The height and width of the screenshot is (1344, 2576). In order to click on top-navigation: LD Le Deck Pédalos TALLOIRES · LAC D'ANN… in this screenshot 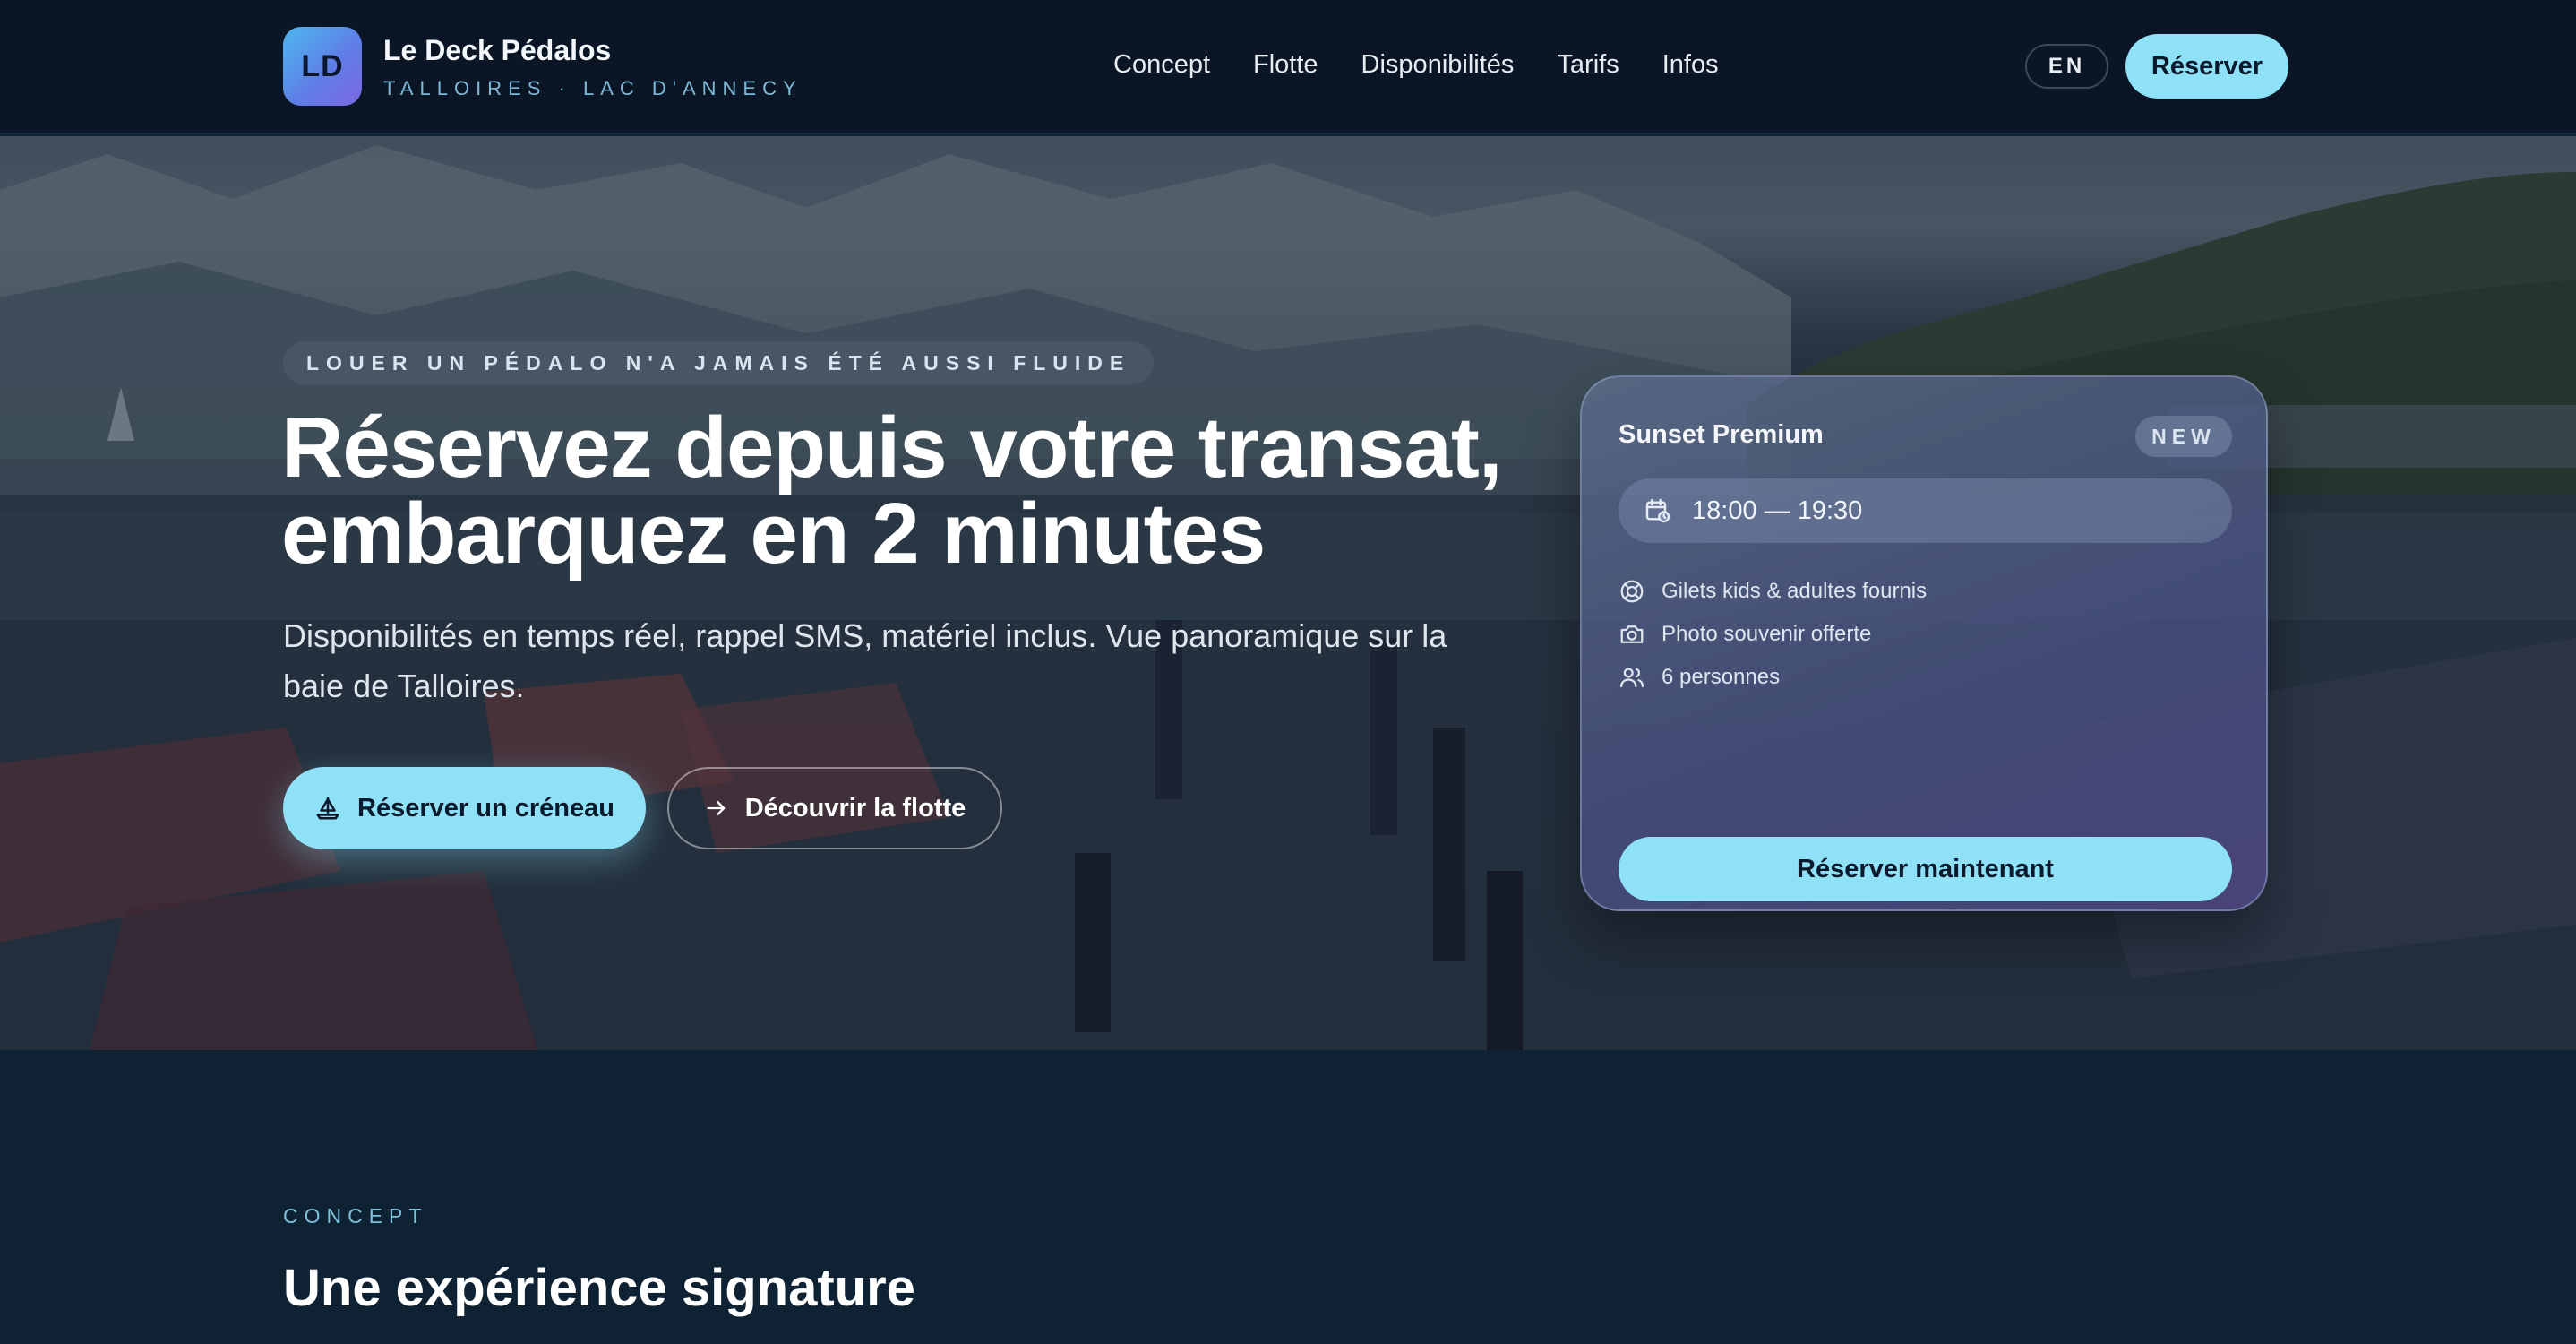, I will do `click(1288, 67)`.